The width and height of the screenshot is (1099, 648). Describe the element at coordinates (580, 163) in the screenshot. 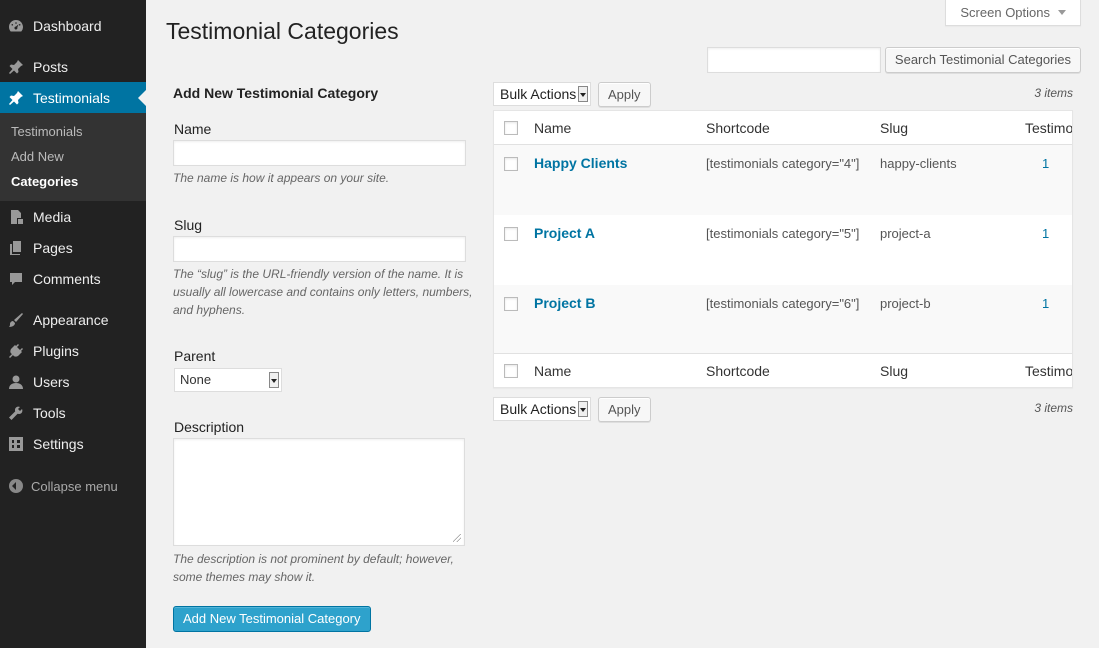

I see `category-name-link: Happy Clients` at that location.